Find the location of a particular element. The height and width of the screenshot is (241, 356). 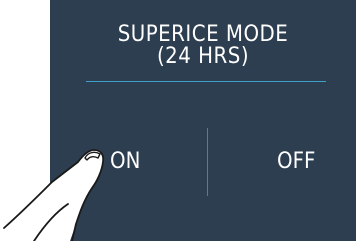

title-line-2: (24 HRS) is located at coordinates (203, 56).